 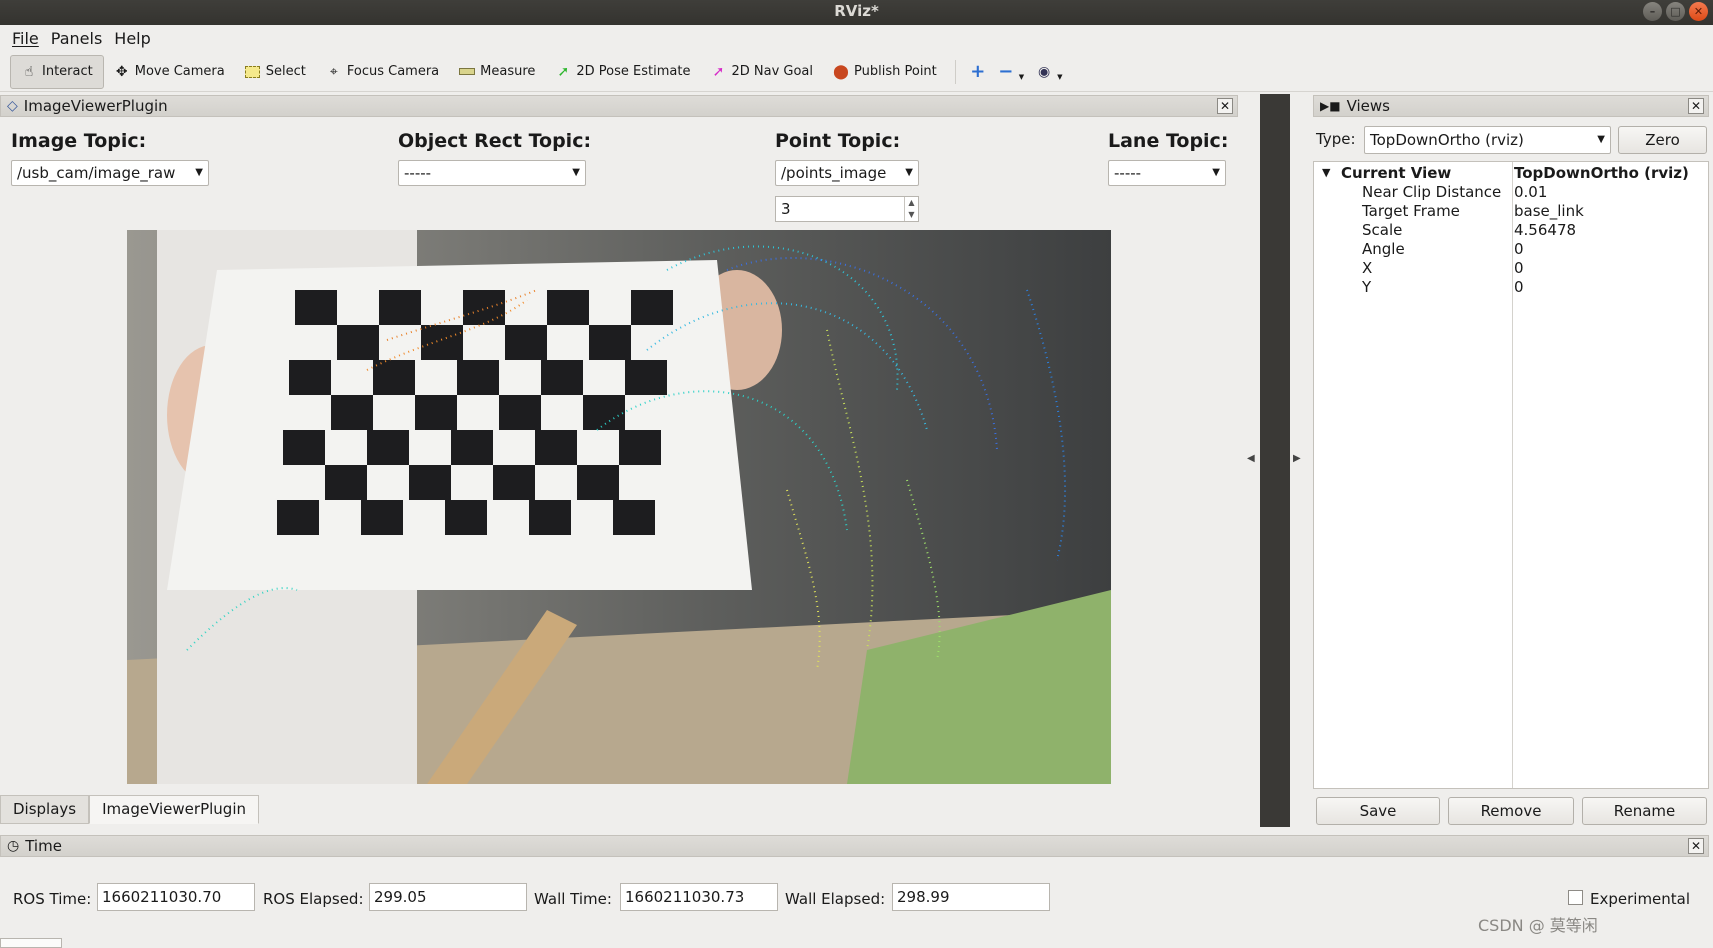 I want to click on map-pin-icon: ⬤, so click(x=841, y=71).